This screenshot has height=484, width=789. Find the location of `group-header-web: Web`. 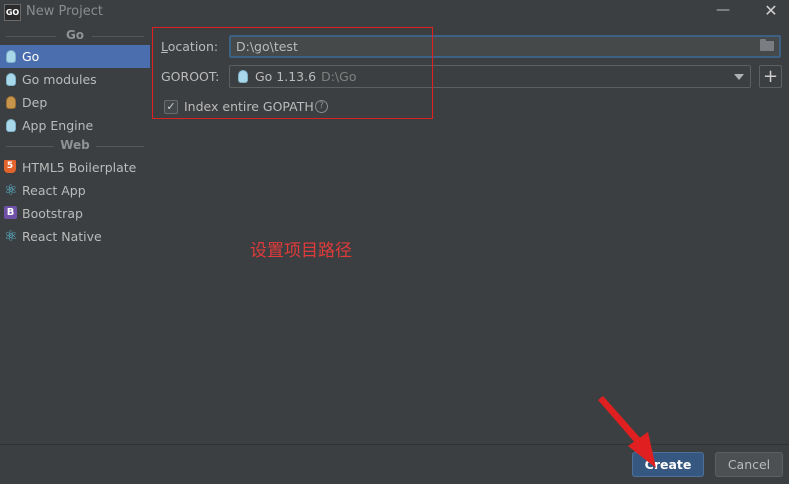

group-header-web: Web is located at coordinates (75, 146).